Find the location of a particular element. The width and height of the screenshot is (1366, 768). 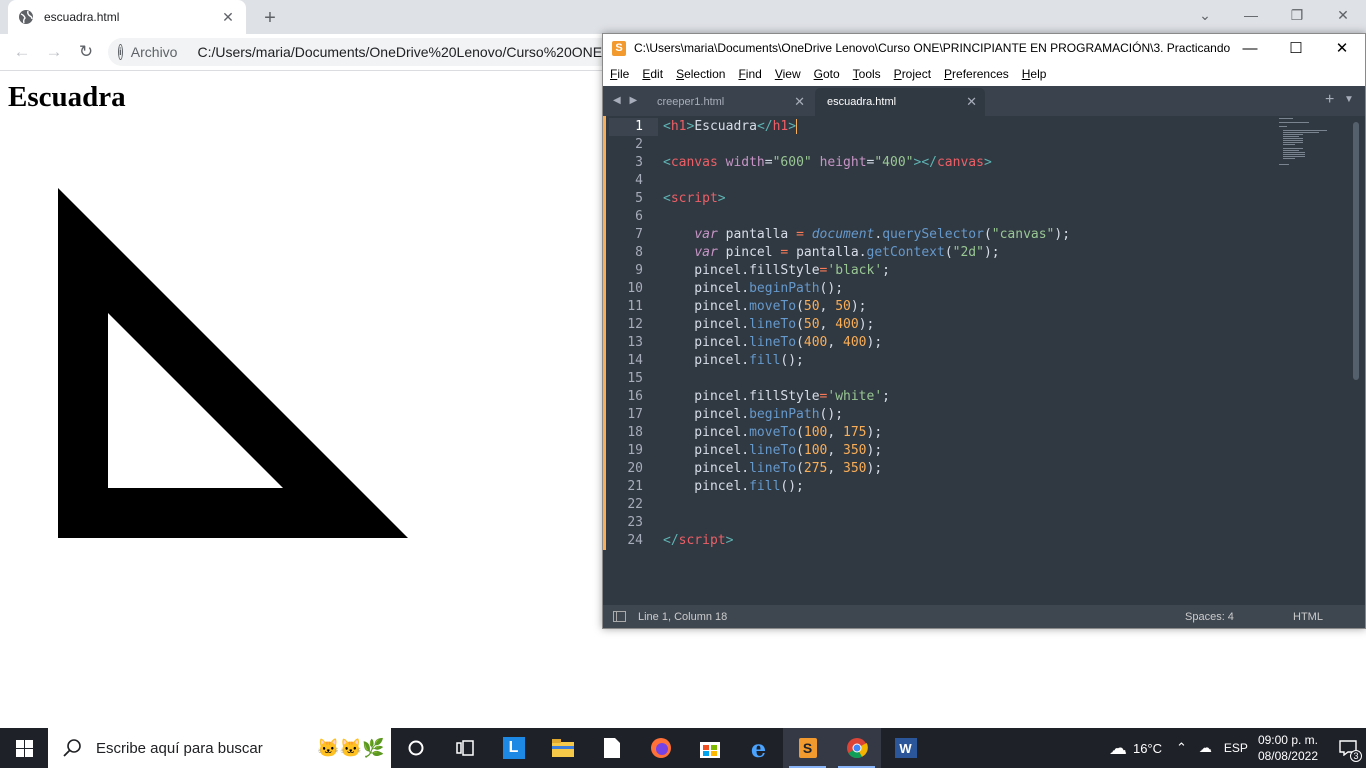

temperature: 16°C is located at coordinates (1147, 748).